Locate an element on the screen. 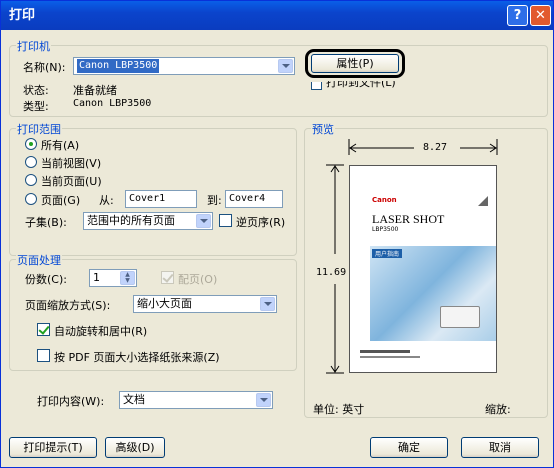 The width and height of the screenshot is (554, 468). copies-label: 份数(C): is located at coordinates (46, 279).